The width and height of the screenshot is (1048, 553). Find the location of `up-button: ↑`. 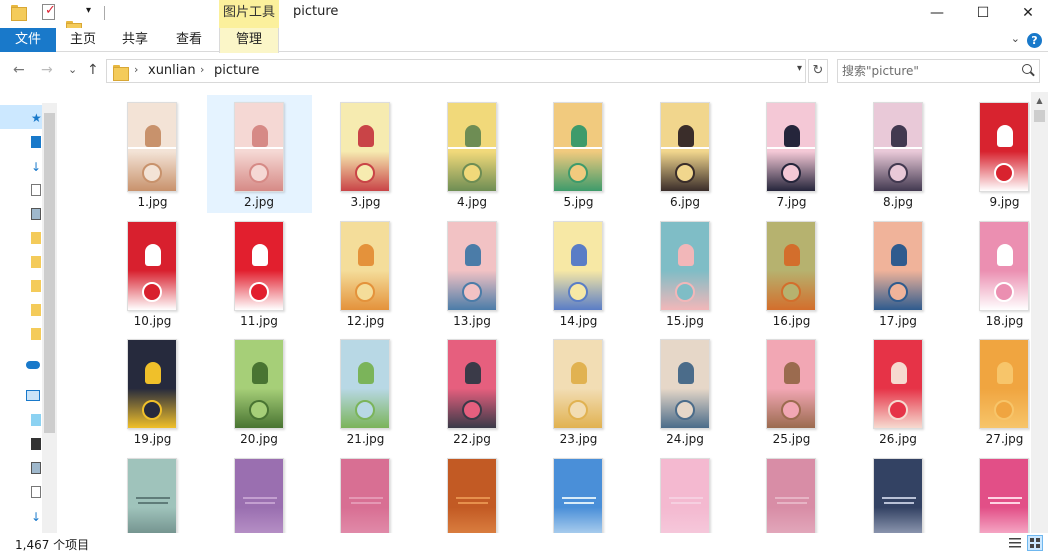

up-button: ↑ is located at coordinates (93, 70).